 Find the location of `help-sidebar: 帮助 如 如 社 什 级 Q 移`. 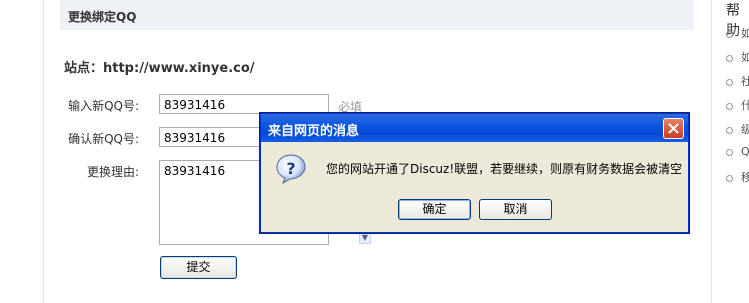

help-sidebar: 帮助 如 如 社 什 级 Q 移 is located at coordinates (730, 151).